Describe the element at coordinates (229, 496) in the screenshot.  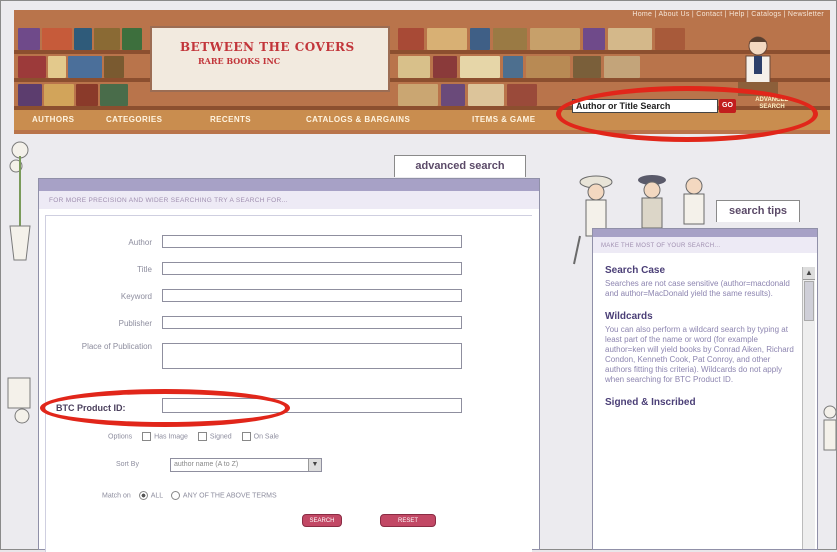
I see `match-any-label: ANY OF THE ABOVE TERMS` at that location.